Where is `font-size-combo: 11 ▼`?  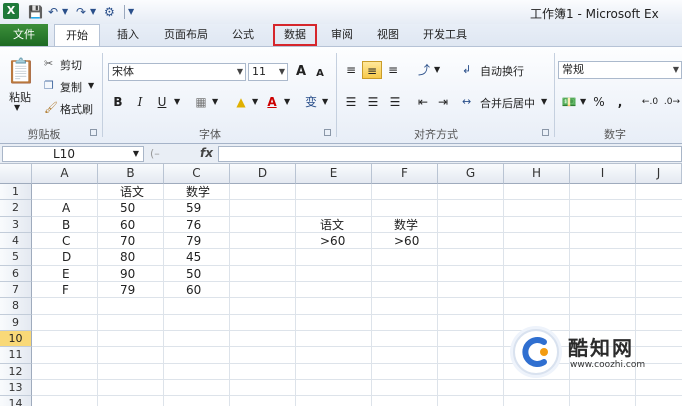 font-size-combo: 11 ▼ is located at coordinates (268, 72).